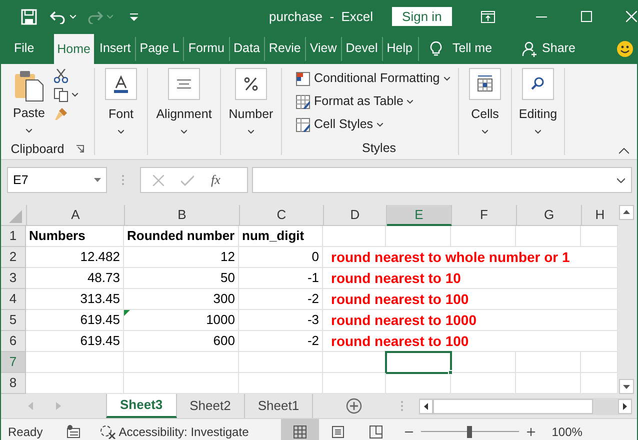 The height and width of the screenshot is (440, 638). I want to click on add-sheet-icon, so click(354, 406).